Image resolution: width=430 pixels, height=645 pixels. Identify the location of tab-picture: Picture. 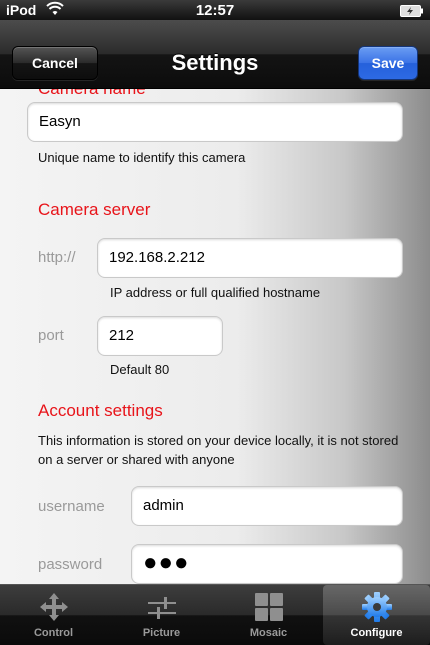
(161, 615).